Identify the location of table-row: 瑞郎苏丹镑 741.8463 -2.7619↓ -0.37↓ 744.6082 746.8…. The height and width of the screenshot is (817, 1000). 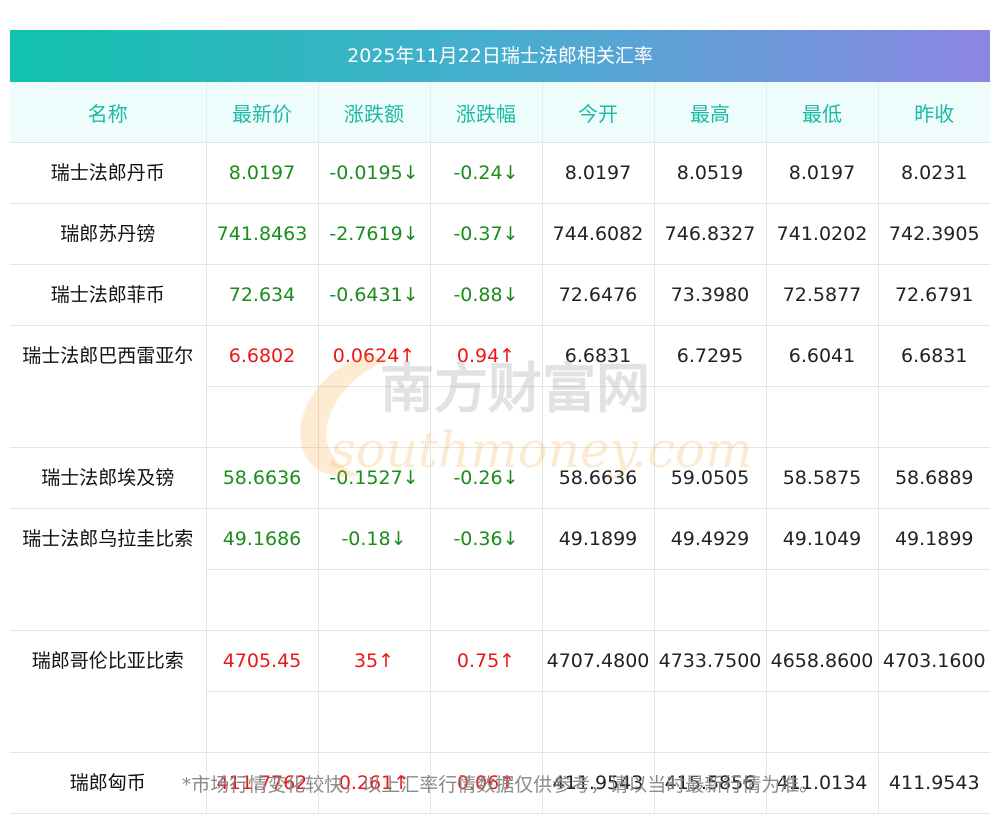
(500, 234).